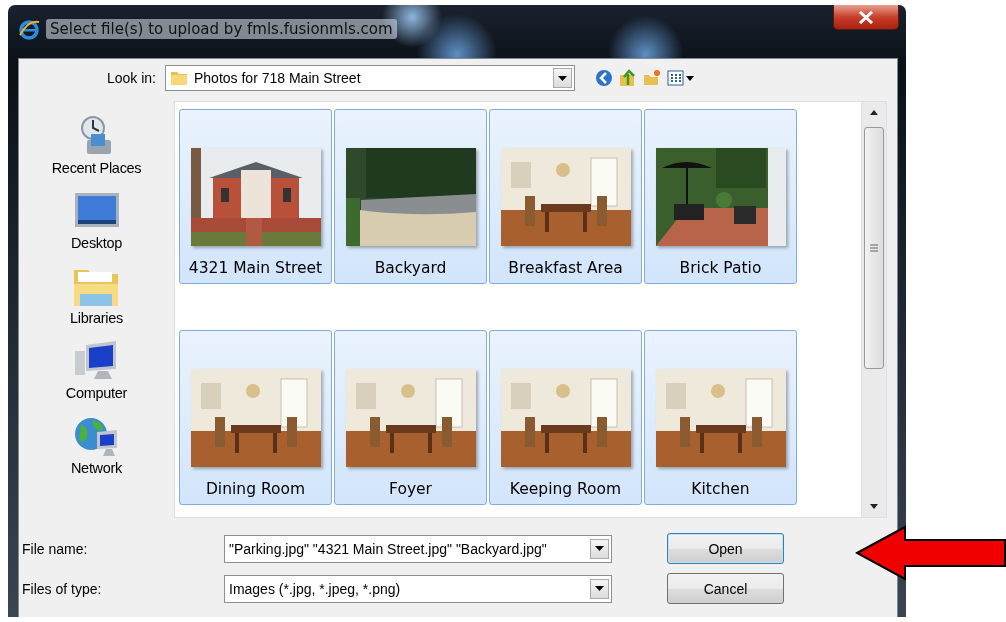  I want to click on sidebar-item: Computer, so click(96, 393).